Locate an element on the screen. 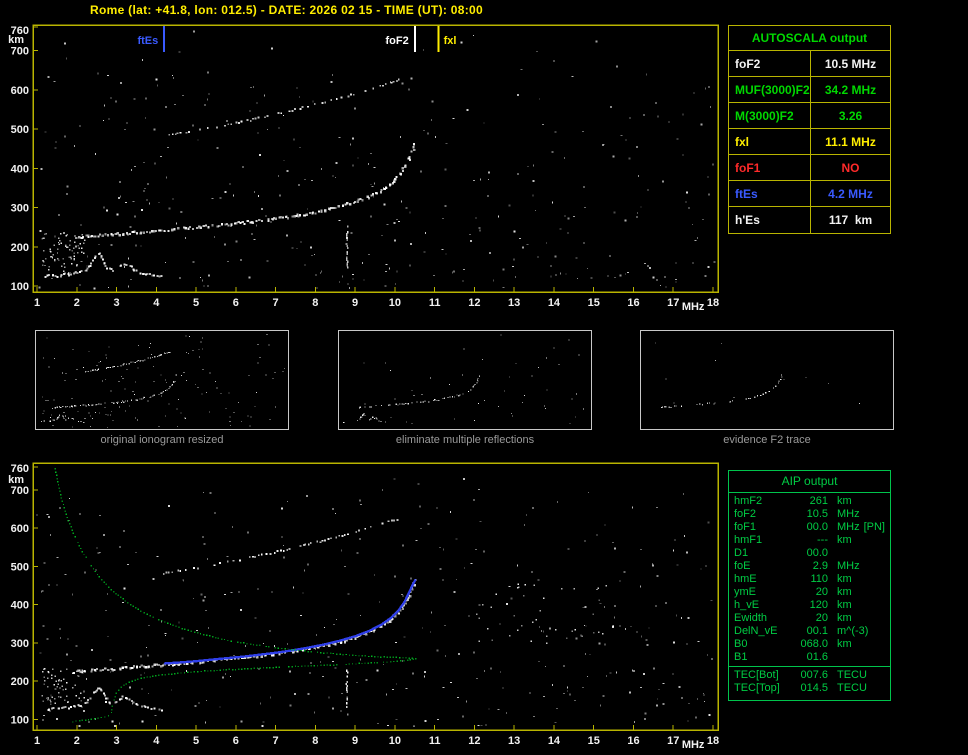  aip-parameter-unit is located at coordinates (832, 553).